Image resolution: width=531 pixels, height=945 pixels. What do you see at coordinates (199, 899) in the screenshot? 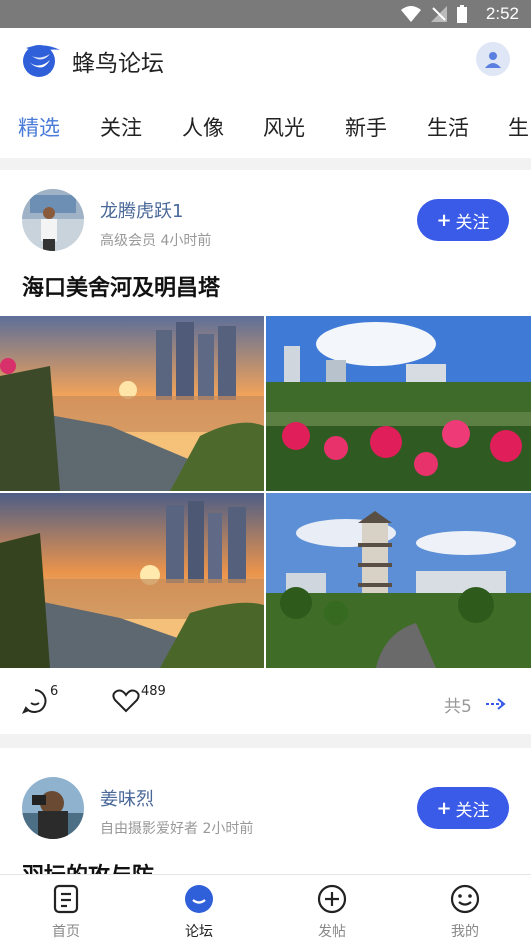
I see `forum-icon` at bounding box center [199, 899].